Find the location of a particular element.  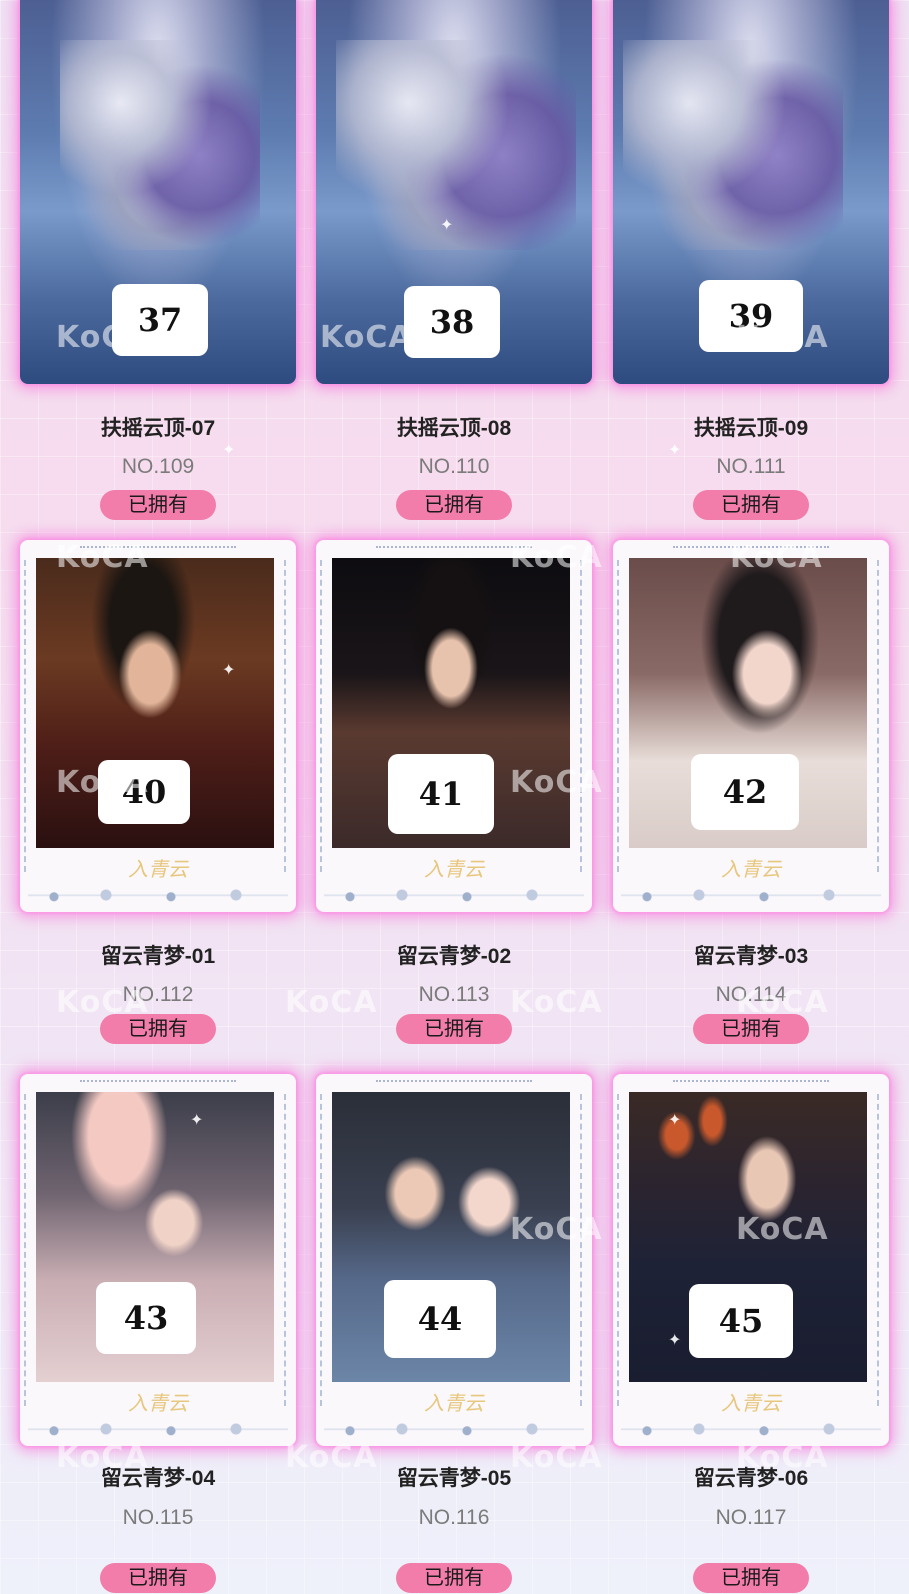

card-title: 留云青梦-03 is located at coordinates (751, 956).